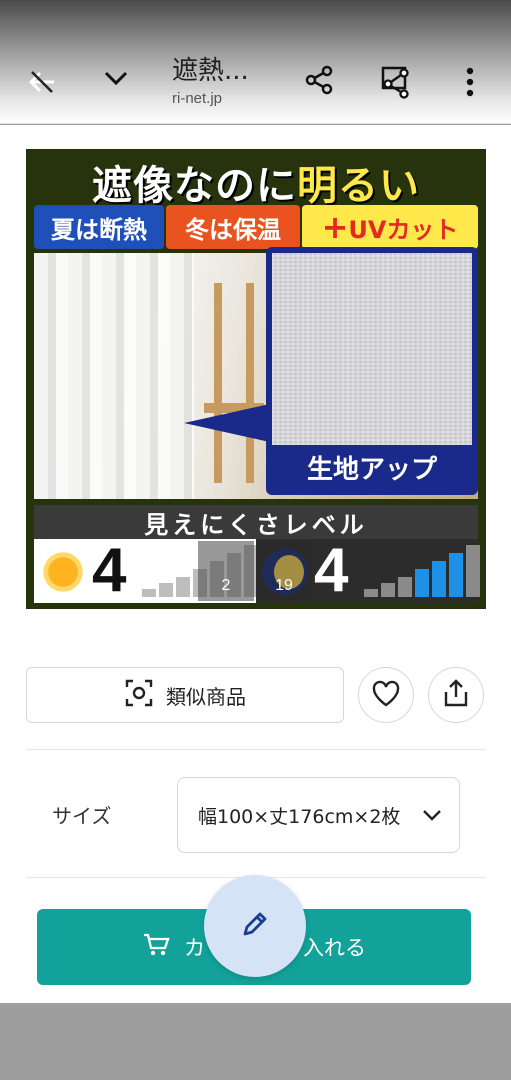  Describe the element at coordinates (470, 82) in the screenshot. I see `more-vert-icon` at that location.